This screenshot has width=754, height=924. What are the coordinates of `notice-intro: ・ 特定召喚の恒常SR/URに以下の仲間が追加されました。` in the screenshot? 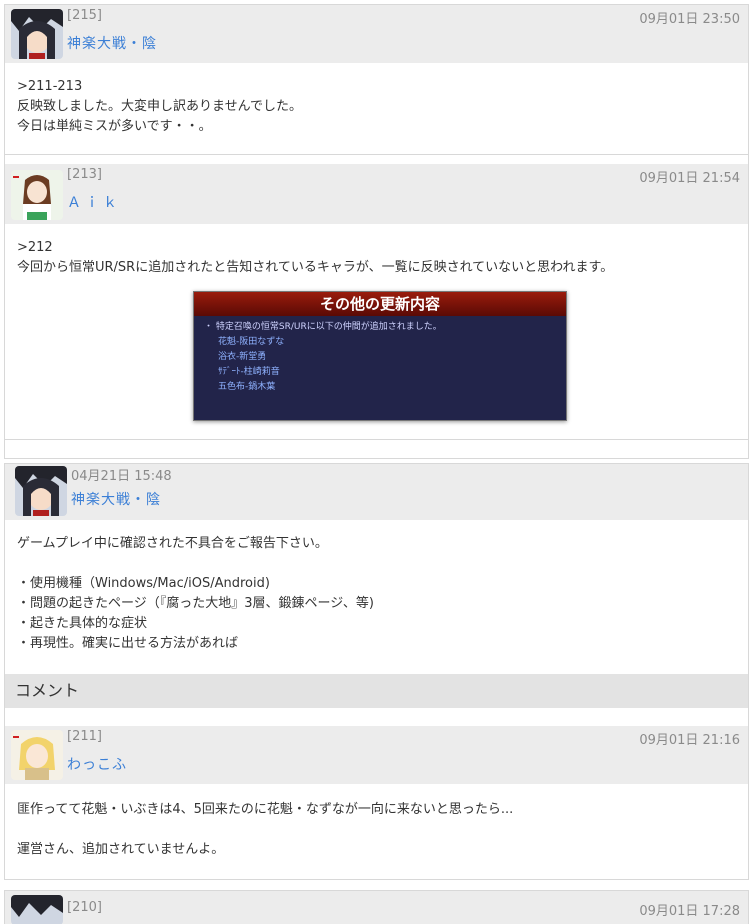 It's located at (323, 327).